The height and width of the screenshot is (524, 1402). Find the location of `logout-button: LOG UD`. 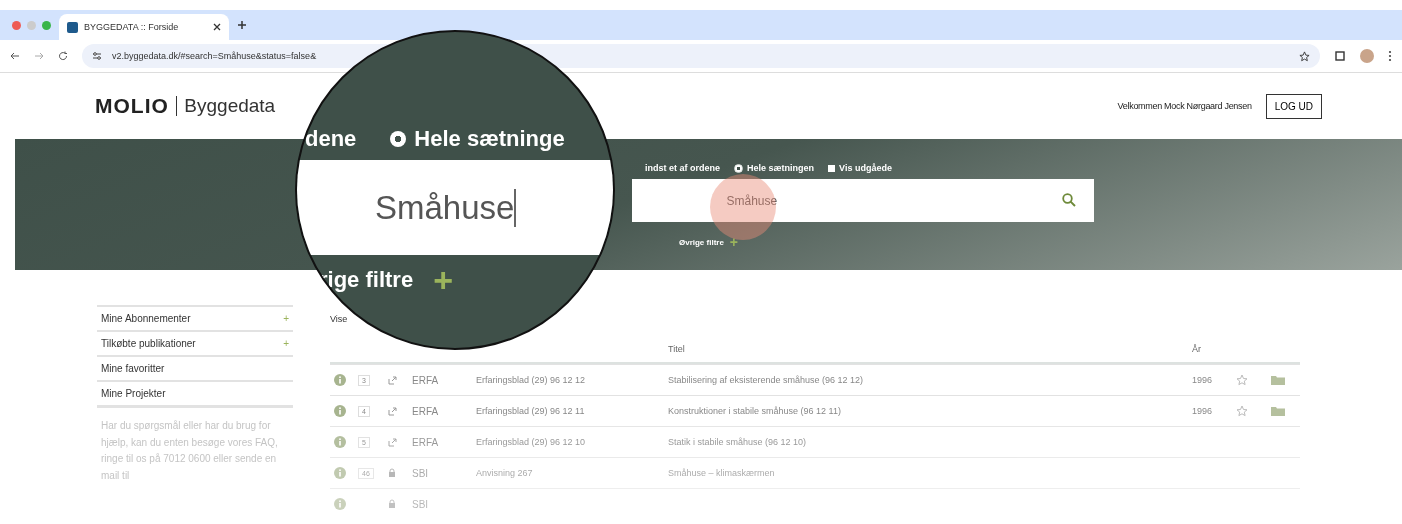

logout-button: LOG UD is located at coordinates (1293, 106).